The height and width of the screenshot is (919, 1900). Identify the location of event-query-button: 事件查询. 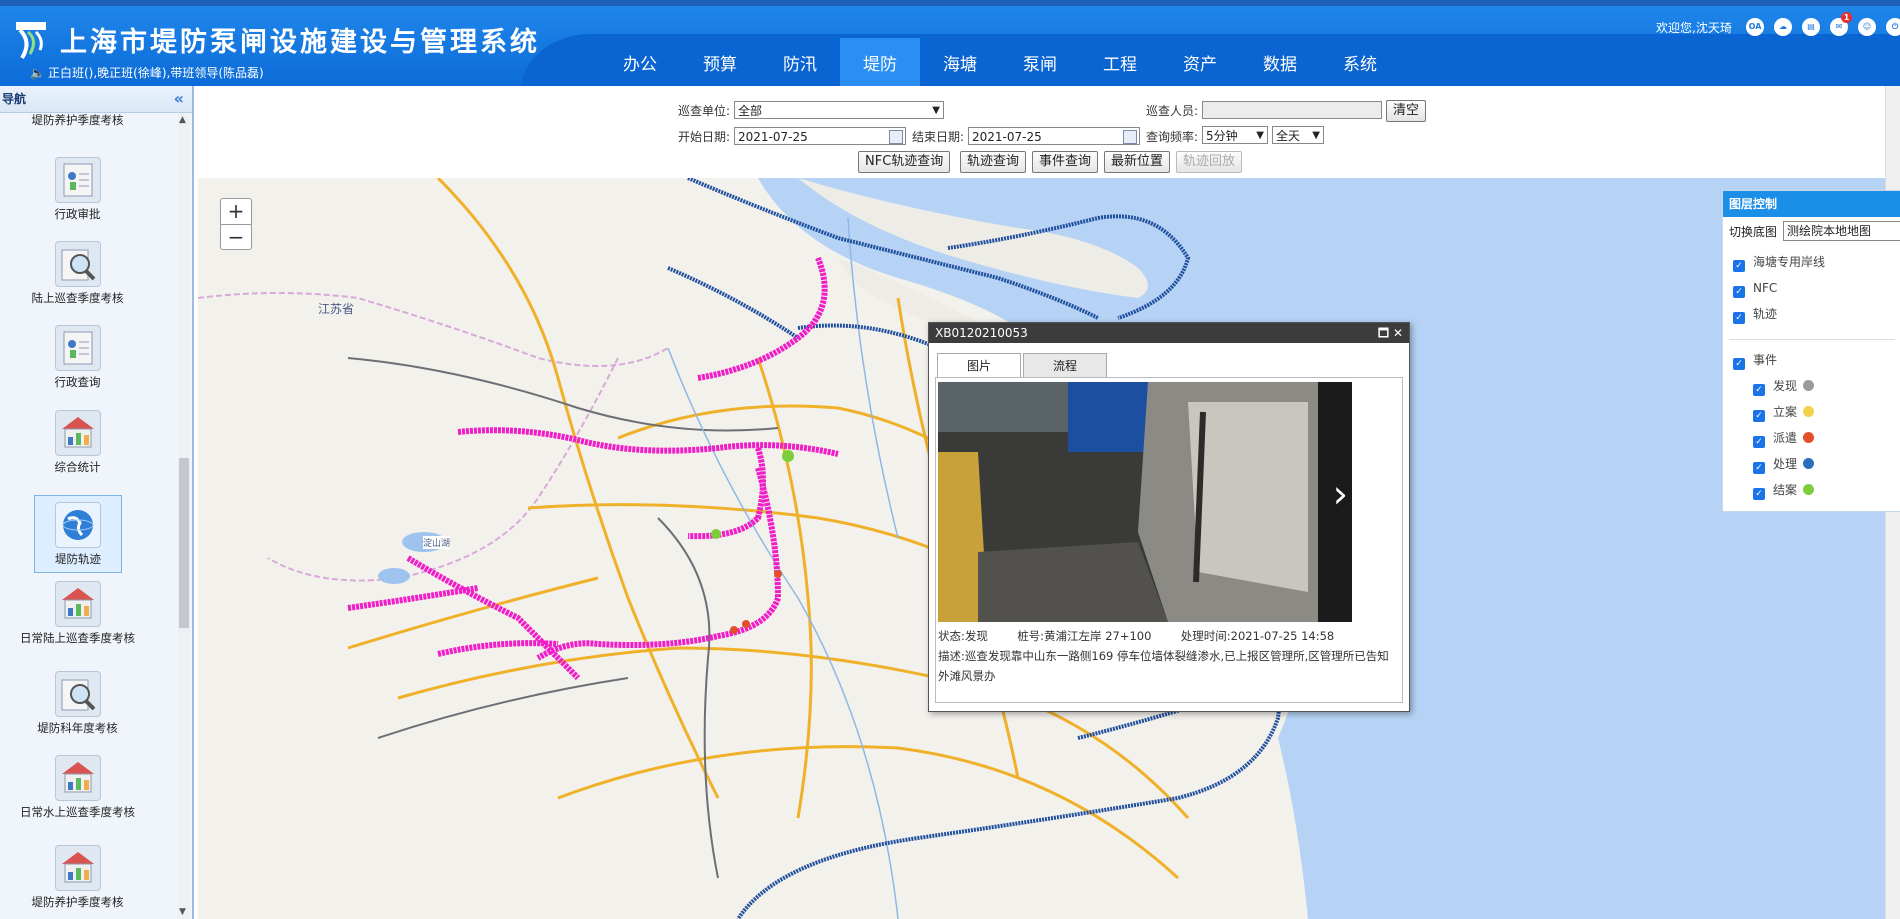
(1065, 162).